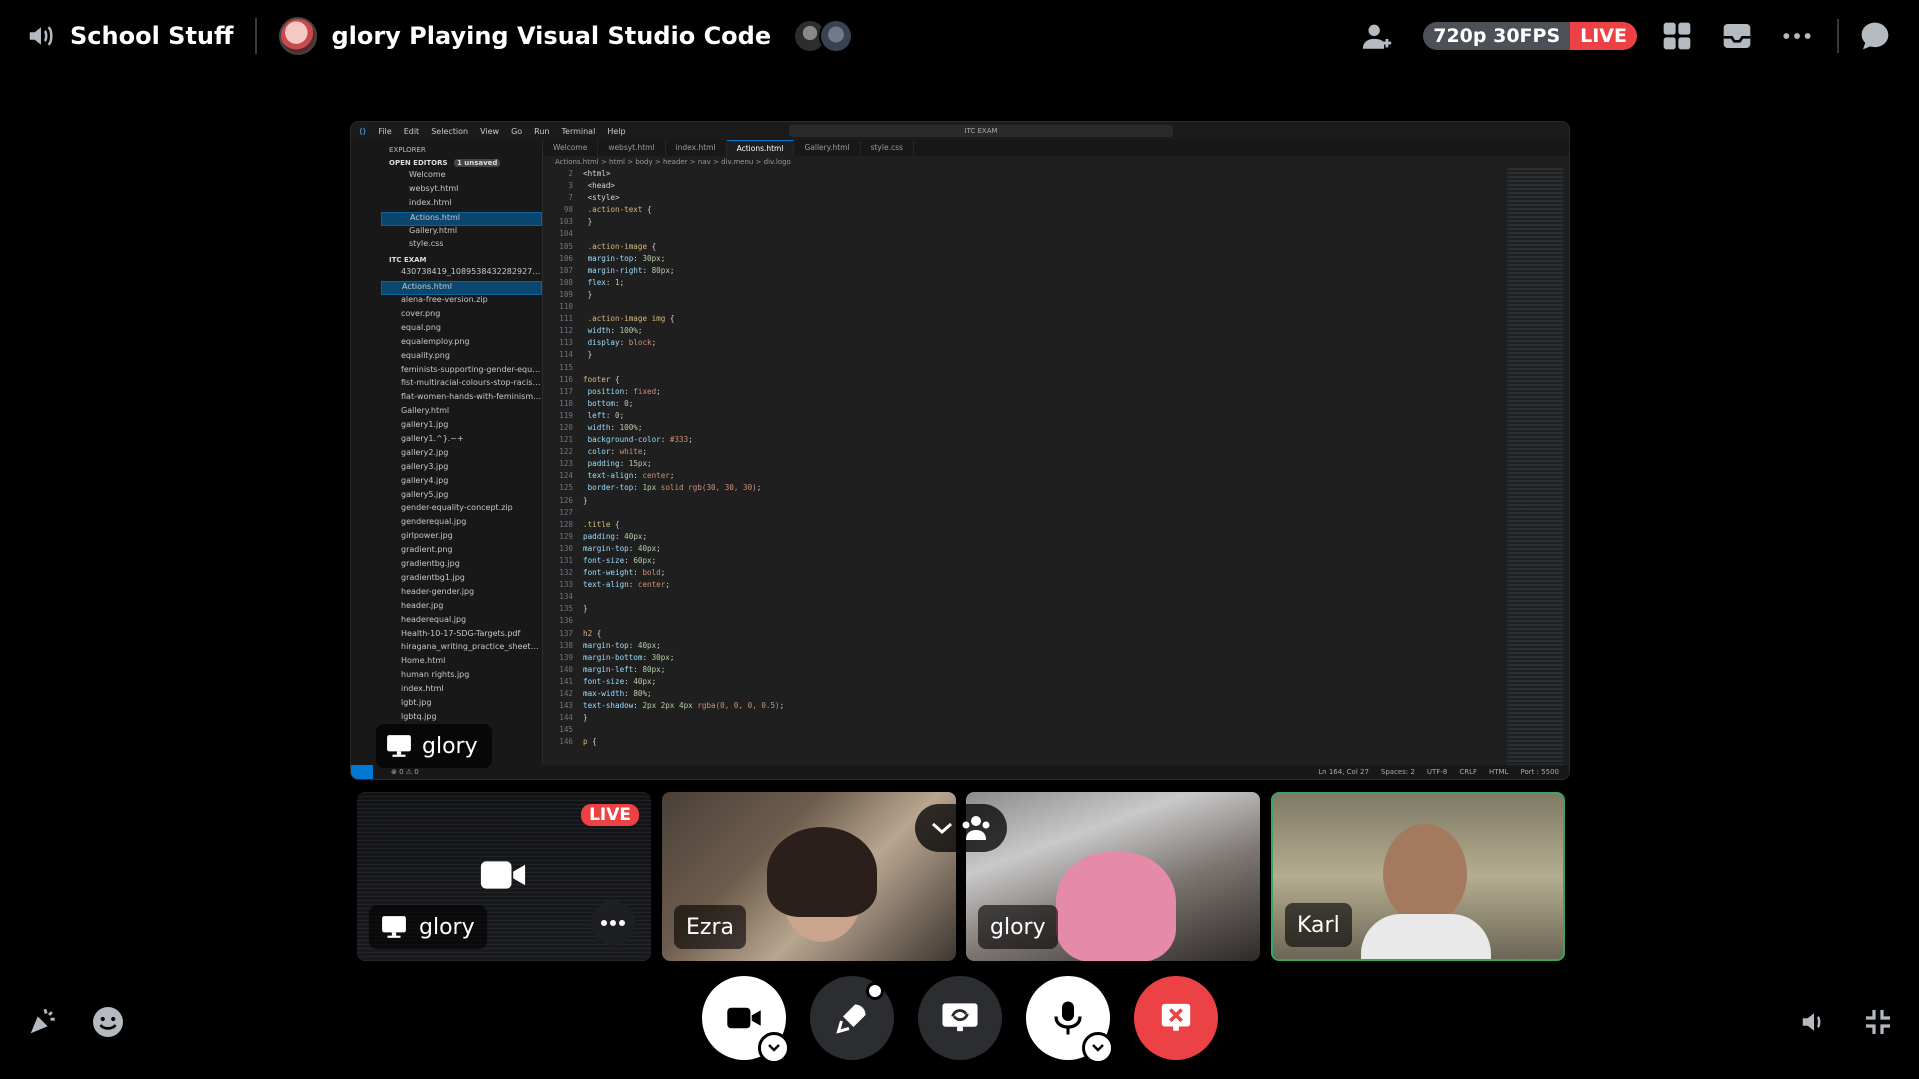 Image resolution: width=1919 pixels, height=1079 pixels. I want to click on file-item: equal.png, so click(461, 330).